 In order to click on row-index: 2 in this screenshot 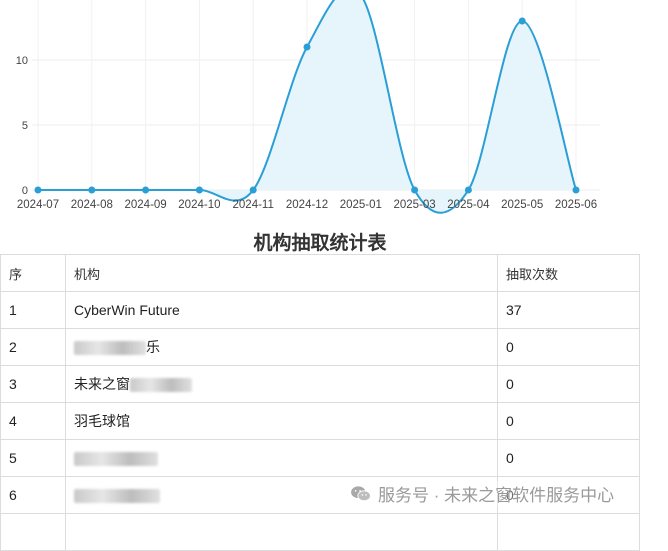, I will do `click(33, 347)`.